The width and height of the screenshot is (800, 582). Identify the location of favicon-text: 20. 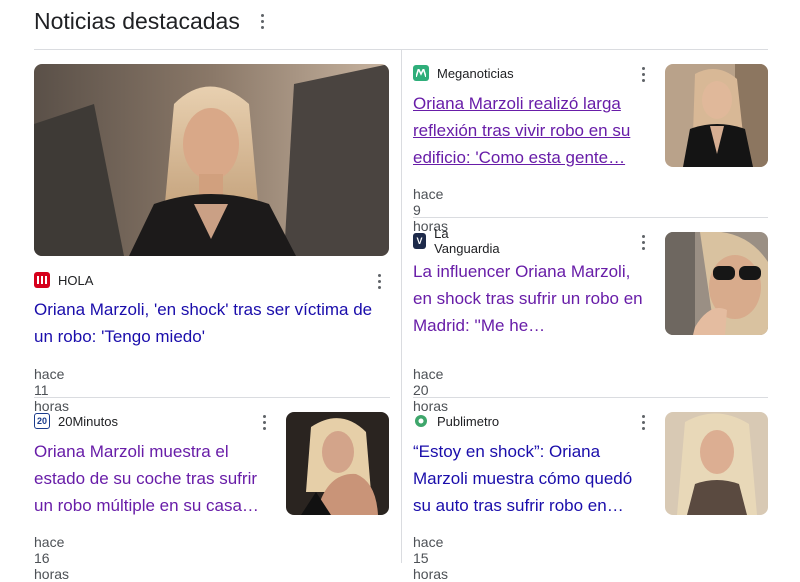
(41, 420).